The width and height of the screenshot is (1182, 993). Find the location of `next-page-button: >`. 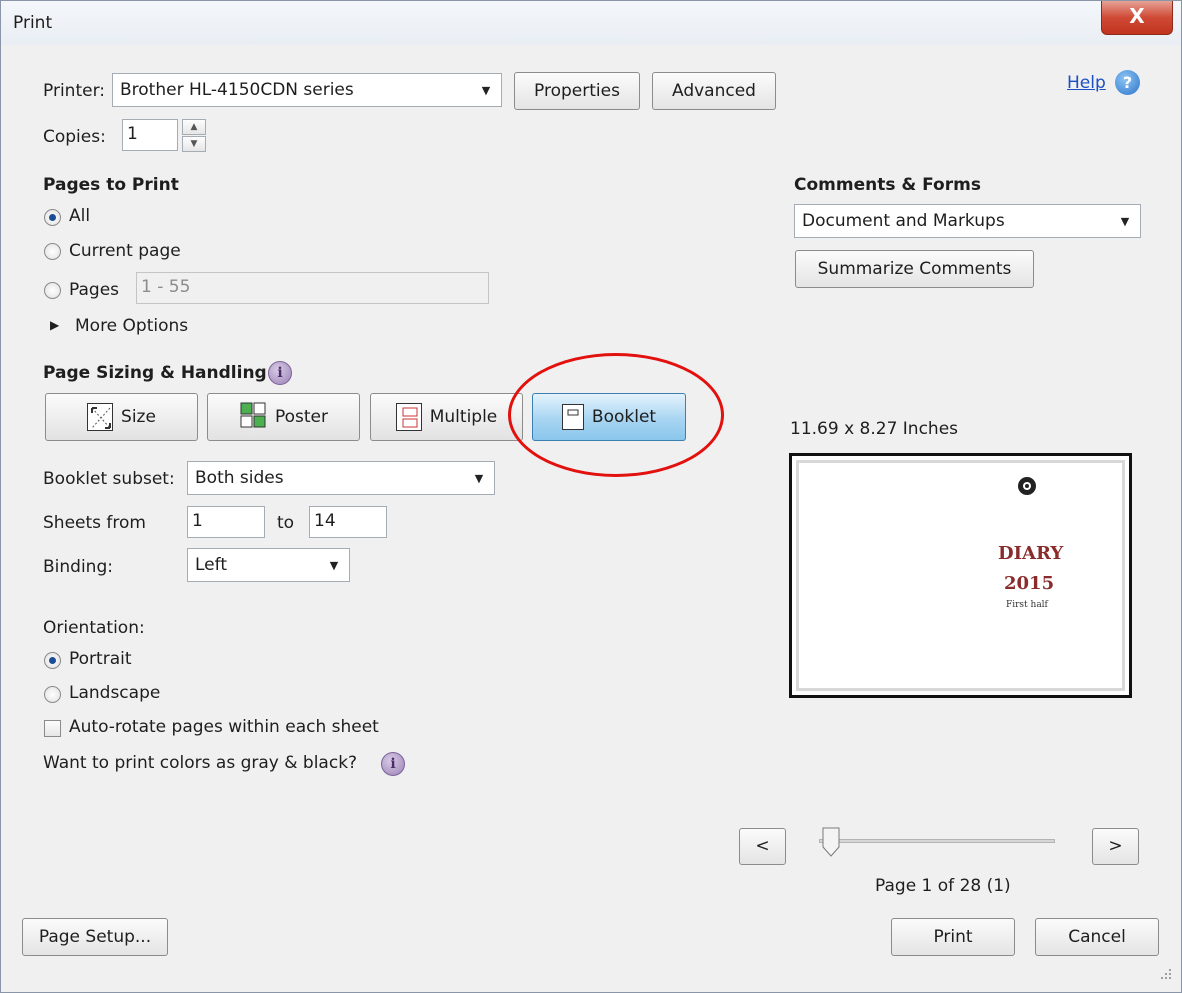

next-page-button: > is located at coordinates (1115, 846).